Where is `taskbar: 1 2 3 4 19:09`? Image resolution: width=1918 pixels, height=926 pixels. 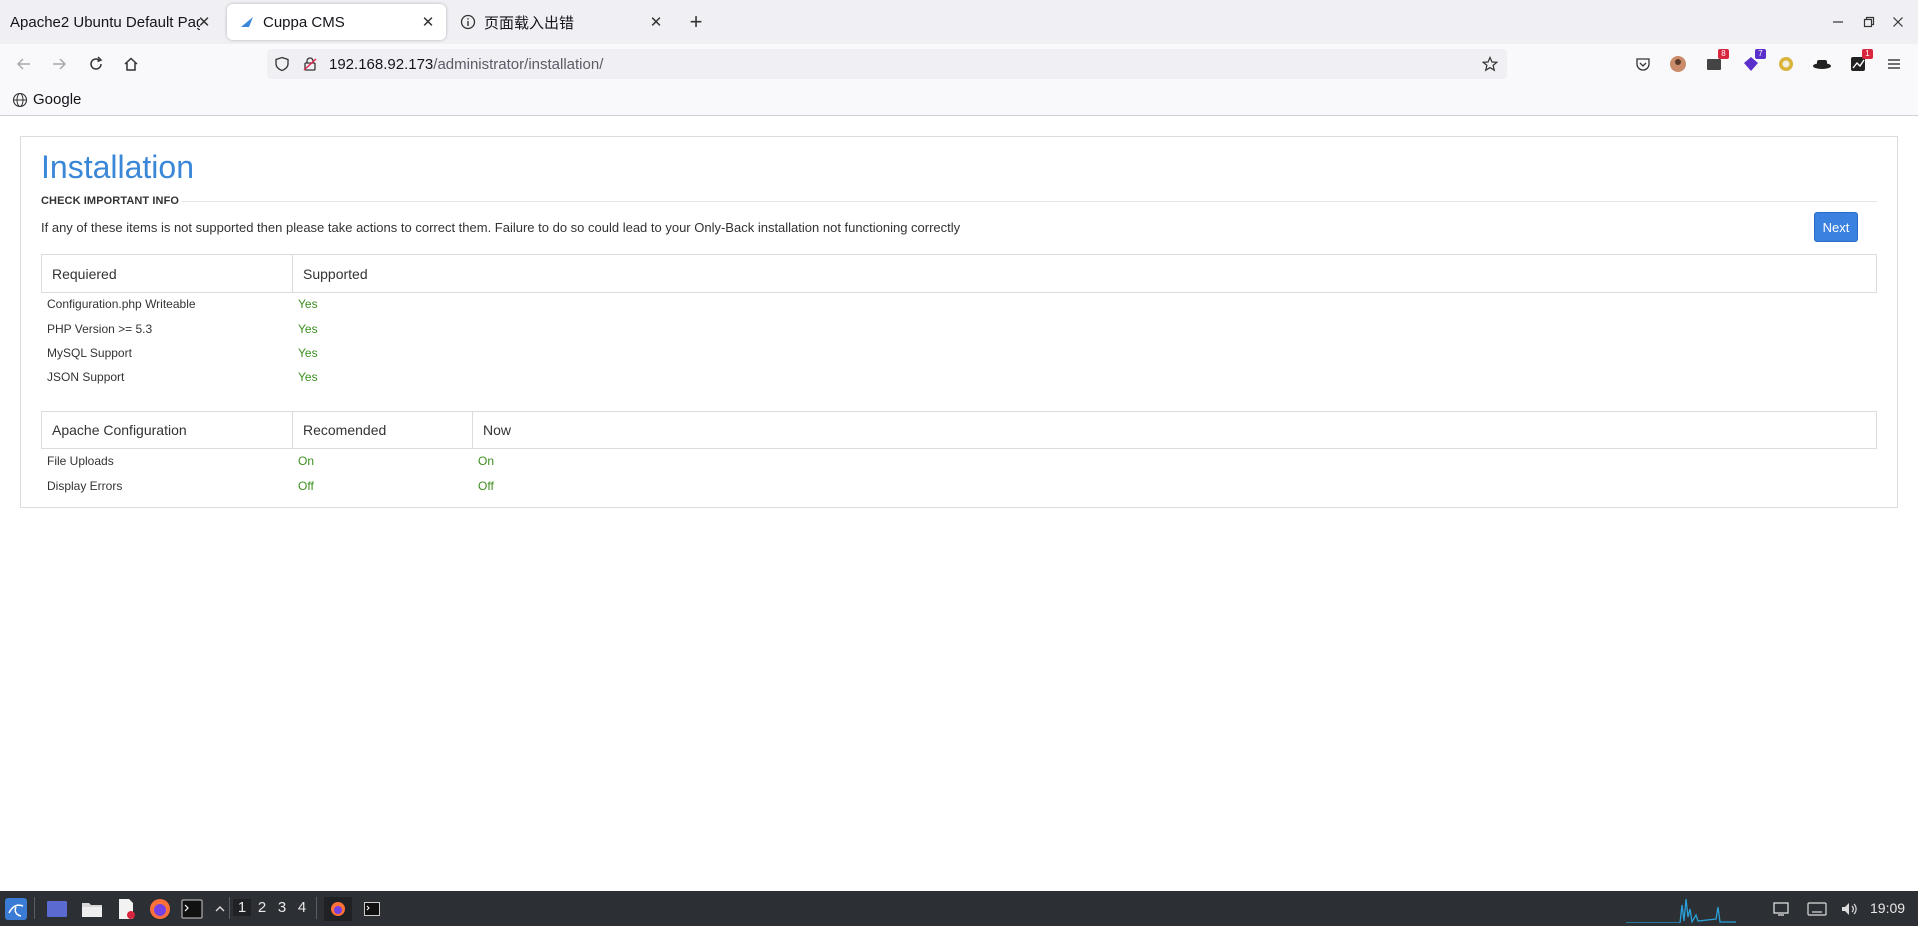 taskbar: 1 2 3 4 19:09 is located at coordinates (959, 908).